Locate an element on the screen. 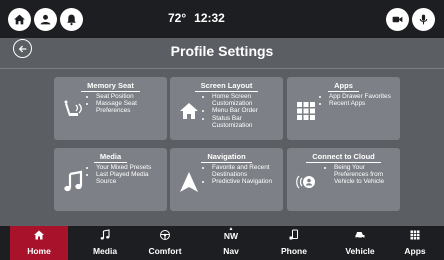  steering-wheel-icon is located at coordinates (165, 235).